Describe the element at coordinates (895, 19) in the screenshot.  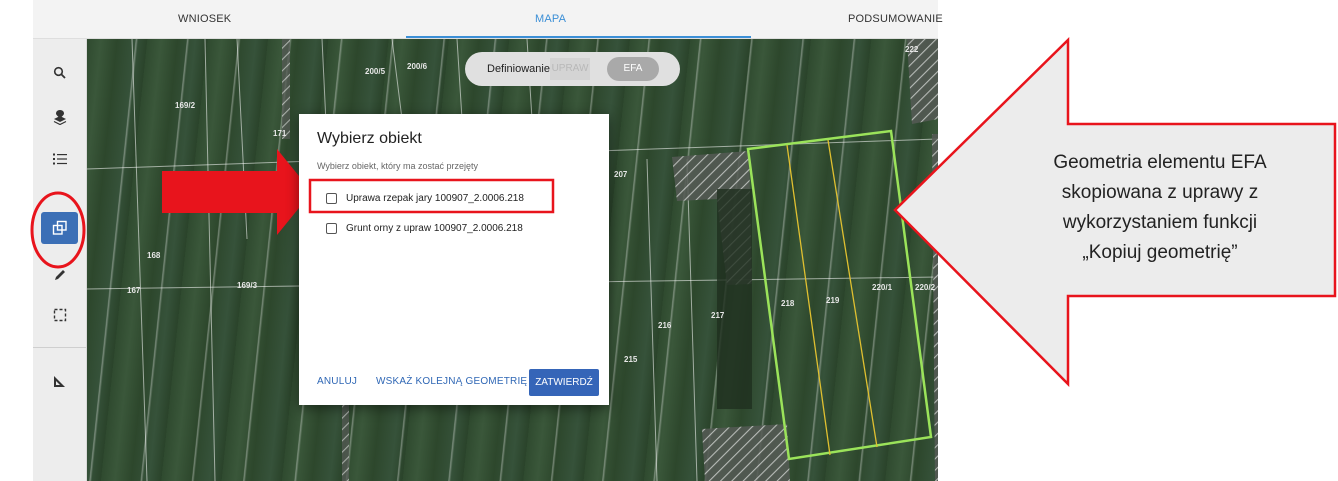
I see `tab-podsumowanie: PODSUMOWANIE` at that location.